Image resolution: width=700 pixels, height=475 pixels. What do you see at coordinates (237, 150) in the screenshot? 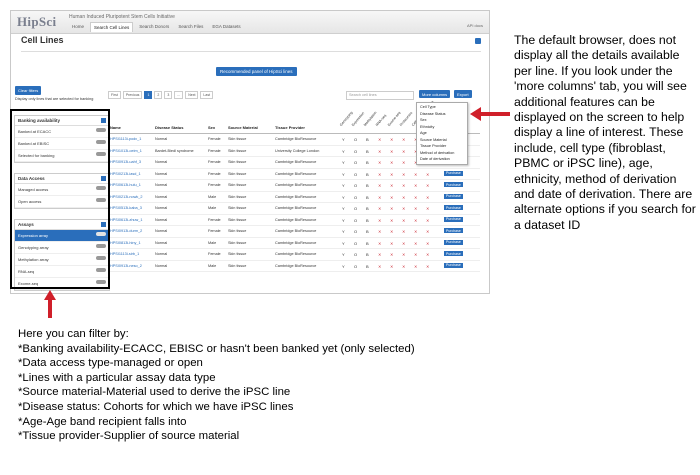
I see `cell-source: Skin tissue` at bounding box center [237, 150].